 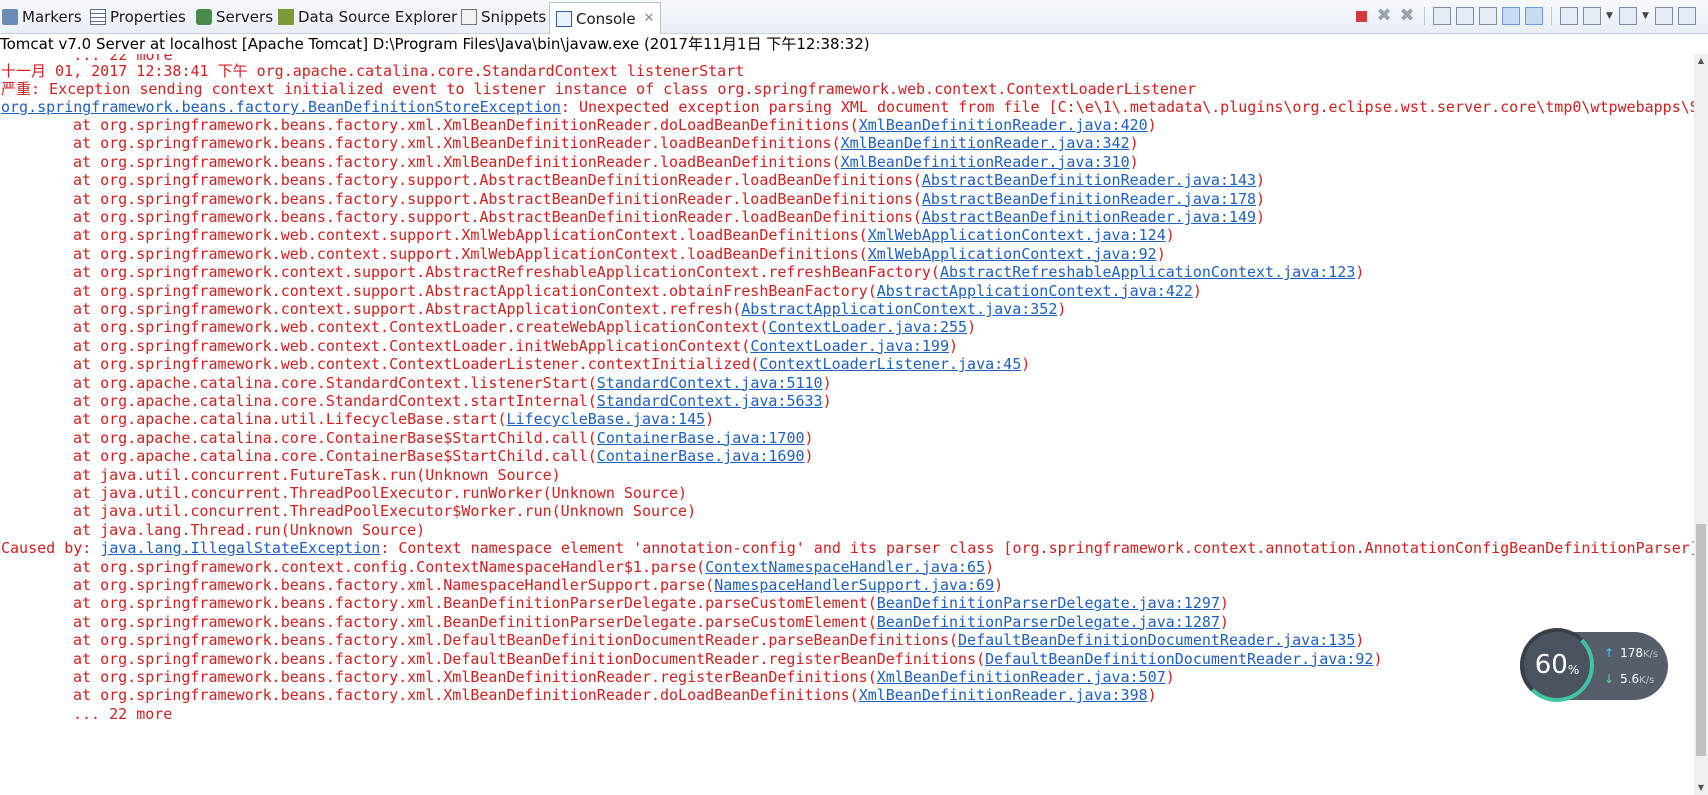 What do you see at coordinates (1003, 125) in the screenshot?
I see `source-link: XmlBeanDefinitionReader.java:420` at bounding box center [1003, 125].